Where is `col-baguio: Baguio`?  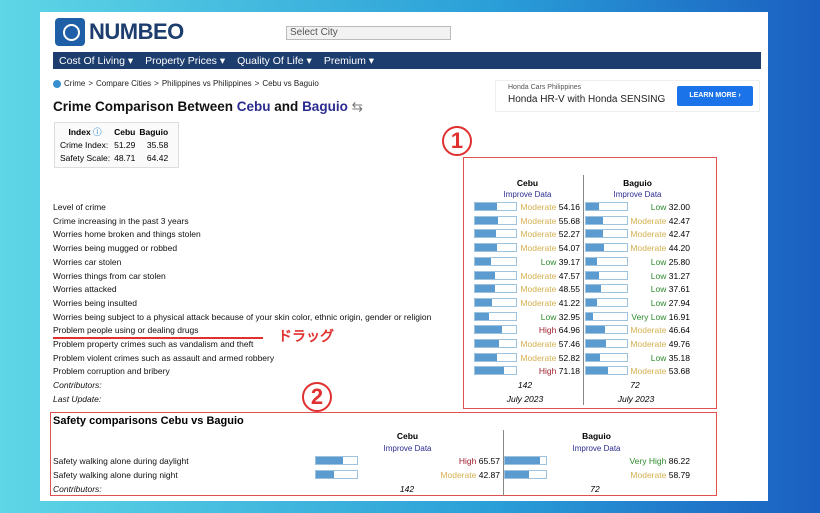 col-baguio: Baguio is located at coordinates (637, 183).